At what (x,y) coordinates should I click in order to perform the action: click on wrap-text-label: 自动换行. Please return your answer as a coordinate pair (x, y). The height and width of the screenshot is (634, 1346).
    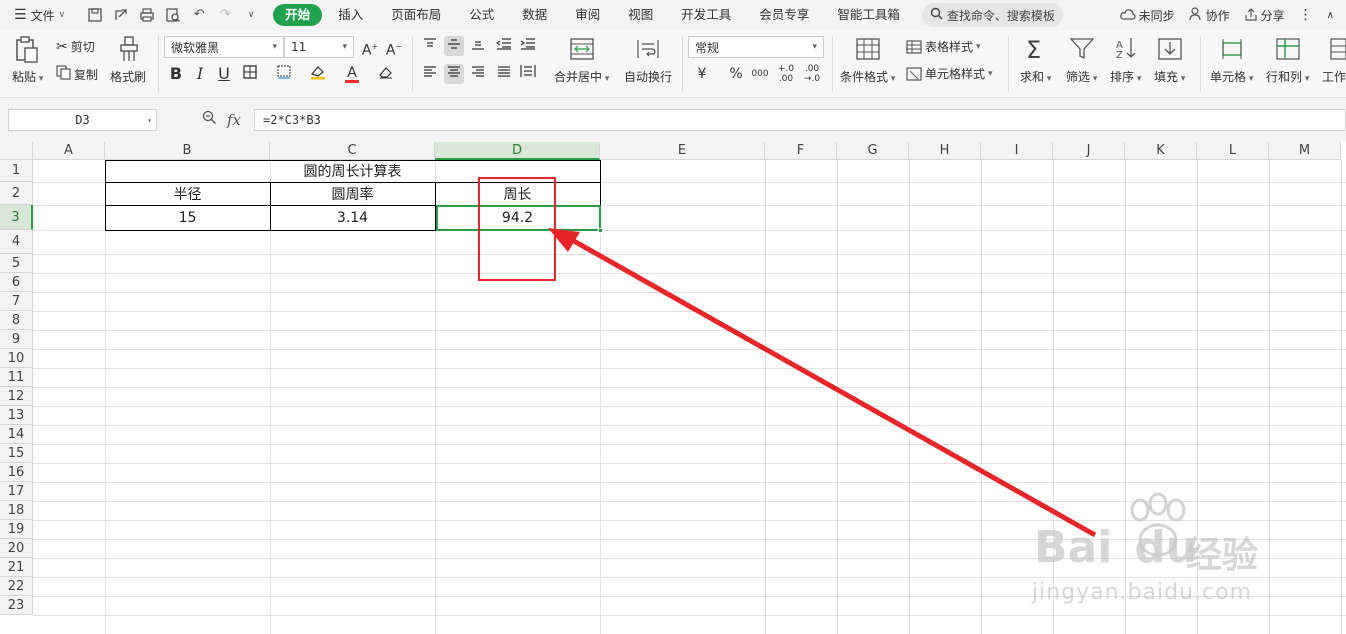
    Looking at the image, I should click on (648, 76).